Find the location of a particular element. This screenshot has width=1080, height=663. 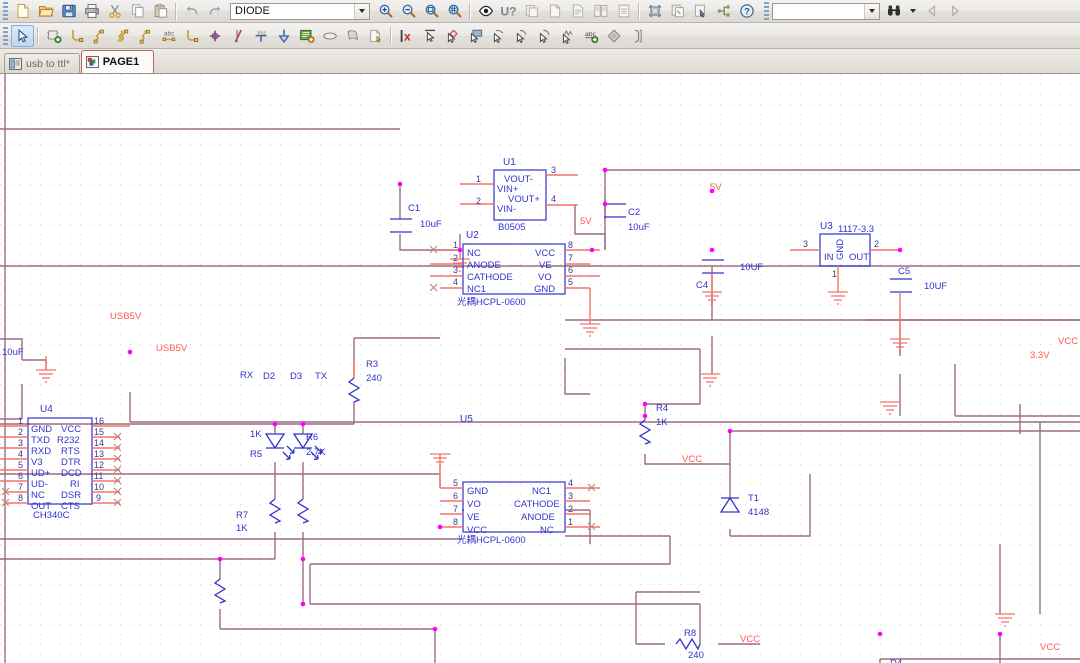

select-top-button is located at coordinates (429, 36).